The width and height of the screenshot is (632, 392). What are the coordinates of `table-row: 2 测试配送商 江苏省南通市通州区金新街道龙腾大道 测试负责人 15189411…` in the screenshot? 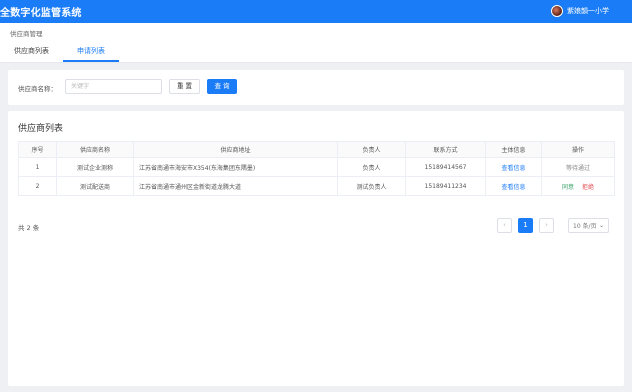 It's located at (316, 186).